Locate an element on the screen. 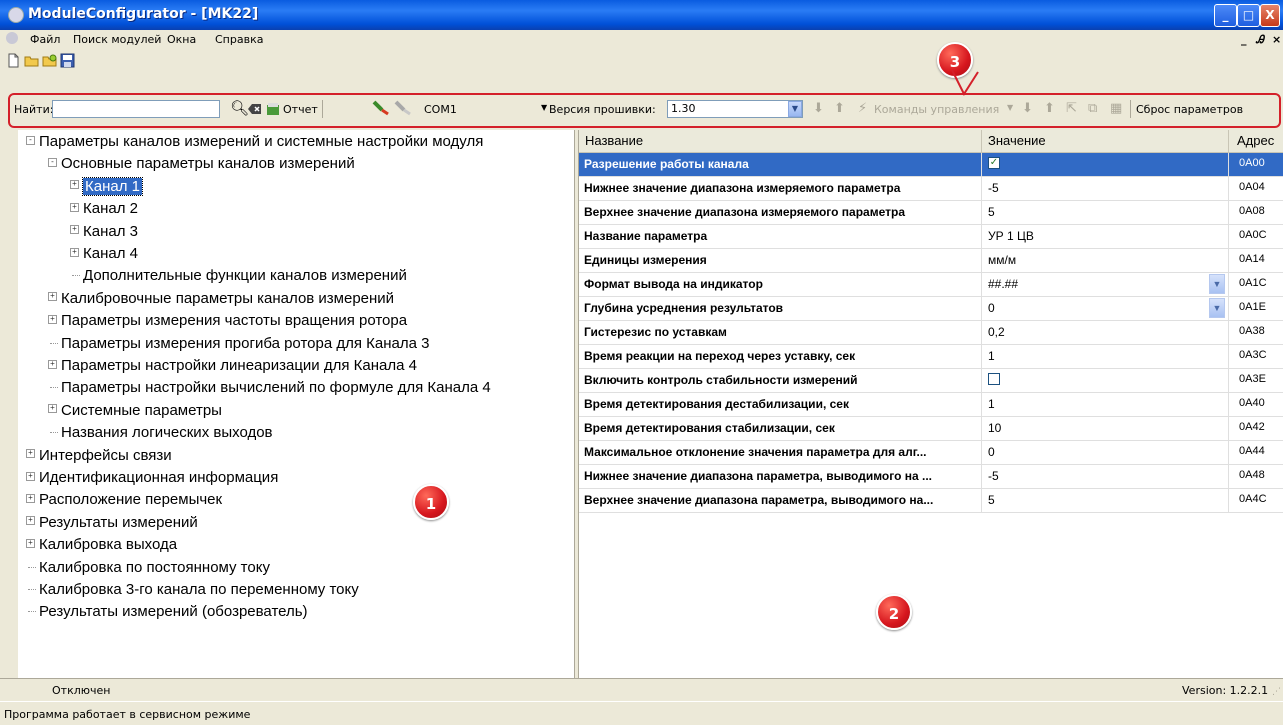 The width and height of the screenshot is (1283, 725). maximize-button: □ is located at coordinates (1248, 15).